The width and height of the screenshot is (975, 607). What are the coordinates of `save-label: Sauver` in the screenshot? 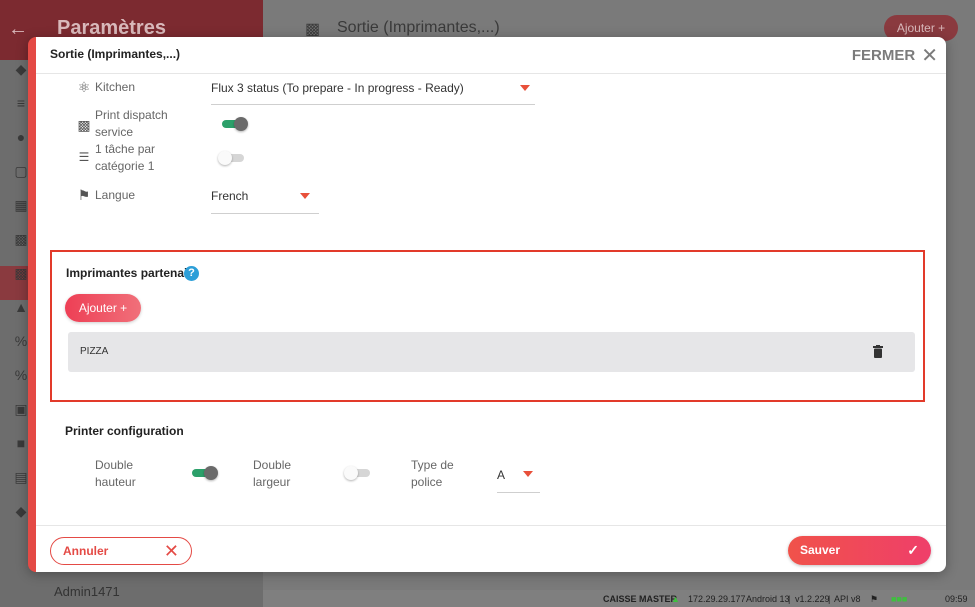 It's located at (820, 550).